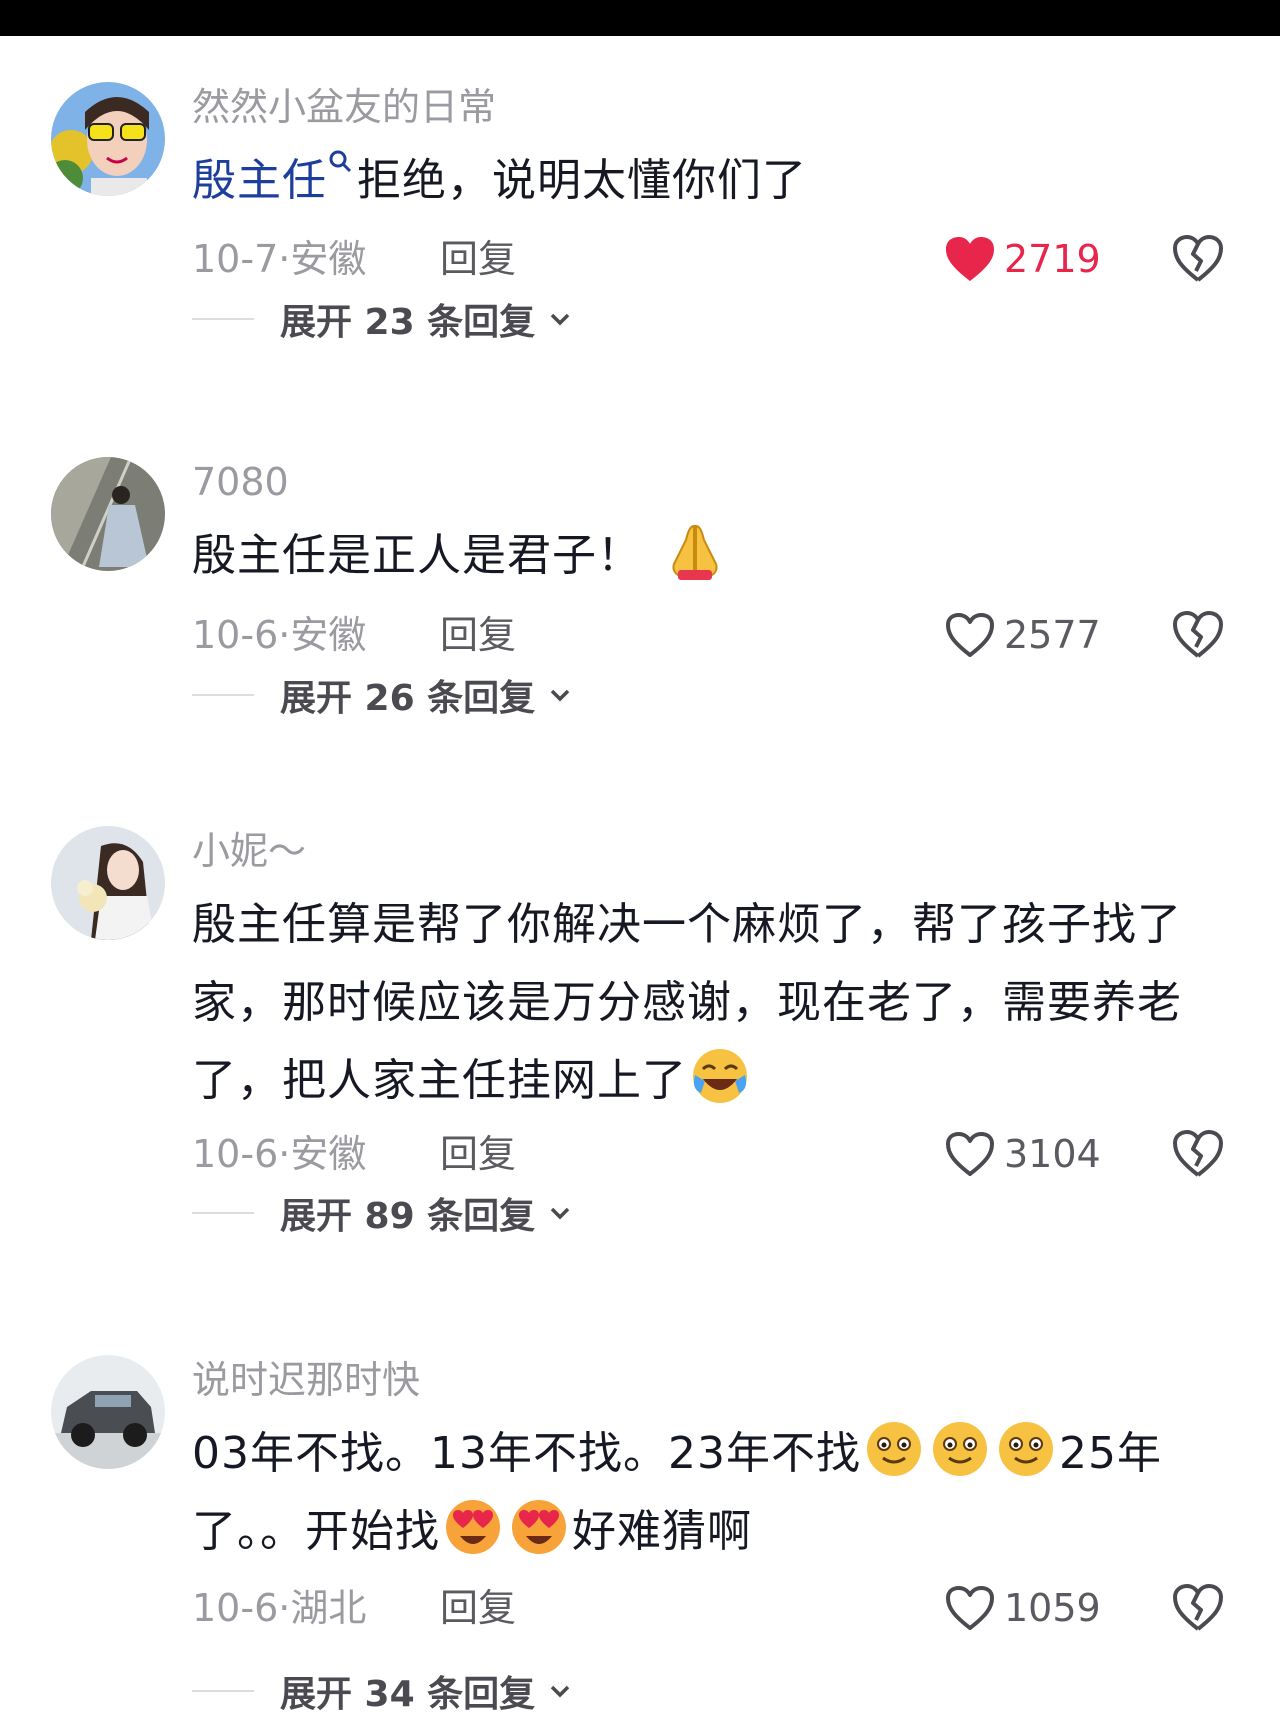 The image size is (1280, 1720). Describe the element at coordinates (417, 555) in the screenshot. I see `comment-body: 殷主任是正人是君子！` at that location.